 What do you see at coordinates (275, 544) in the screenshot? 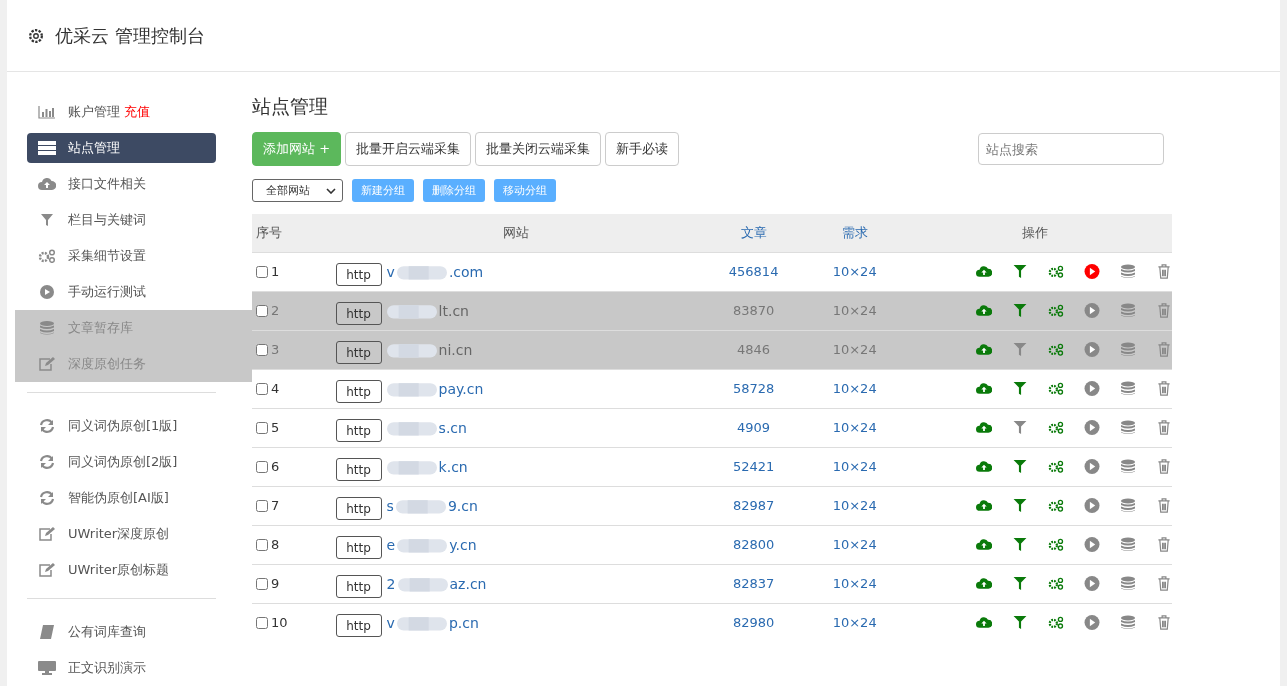
I see `row-number: 8` at bounding box center [275, 544].